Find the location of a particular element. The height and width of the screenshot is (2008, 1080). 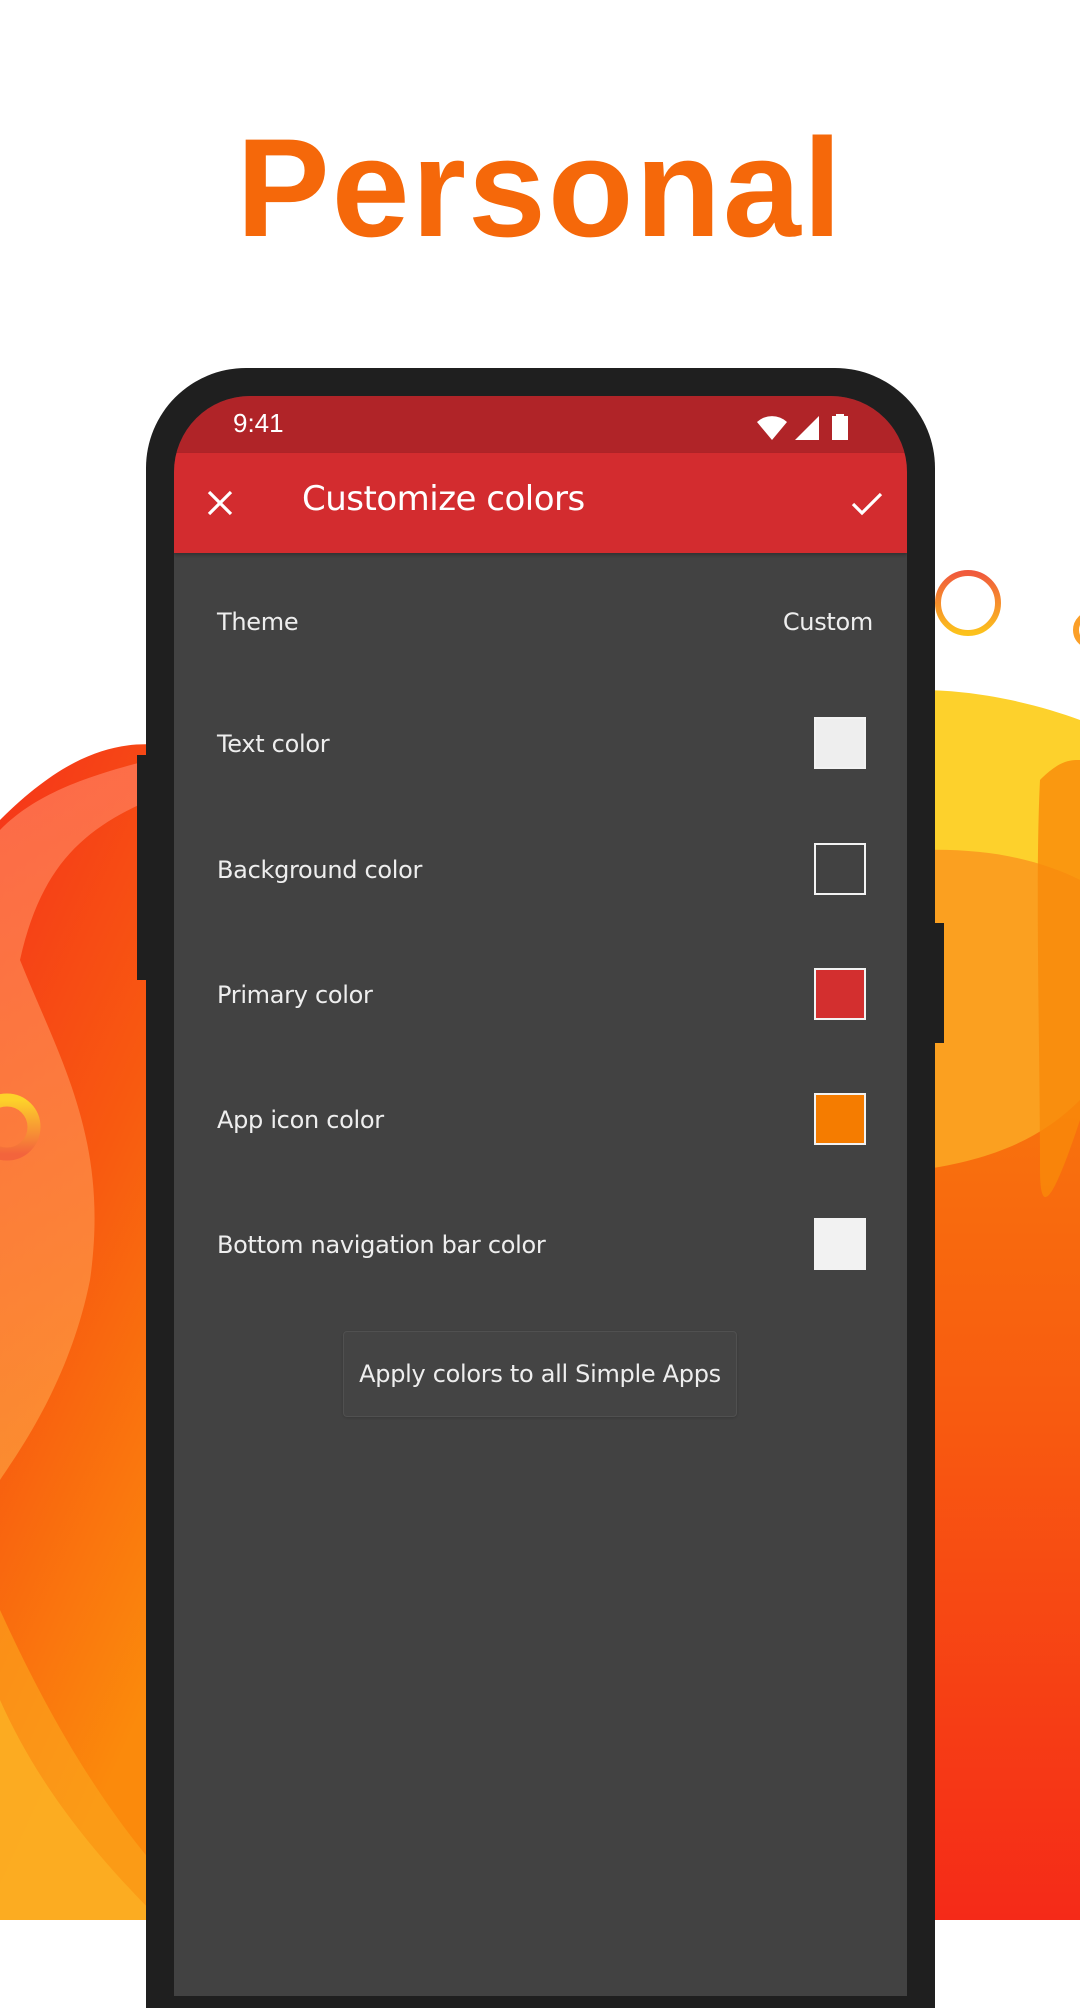

app-toolbar: Customize colors is located at coordinates (540, 503).